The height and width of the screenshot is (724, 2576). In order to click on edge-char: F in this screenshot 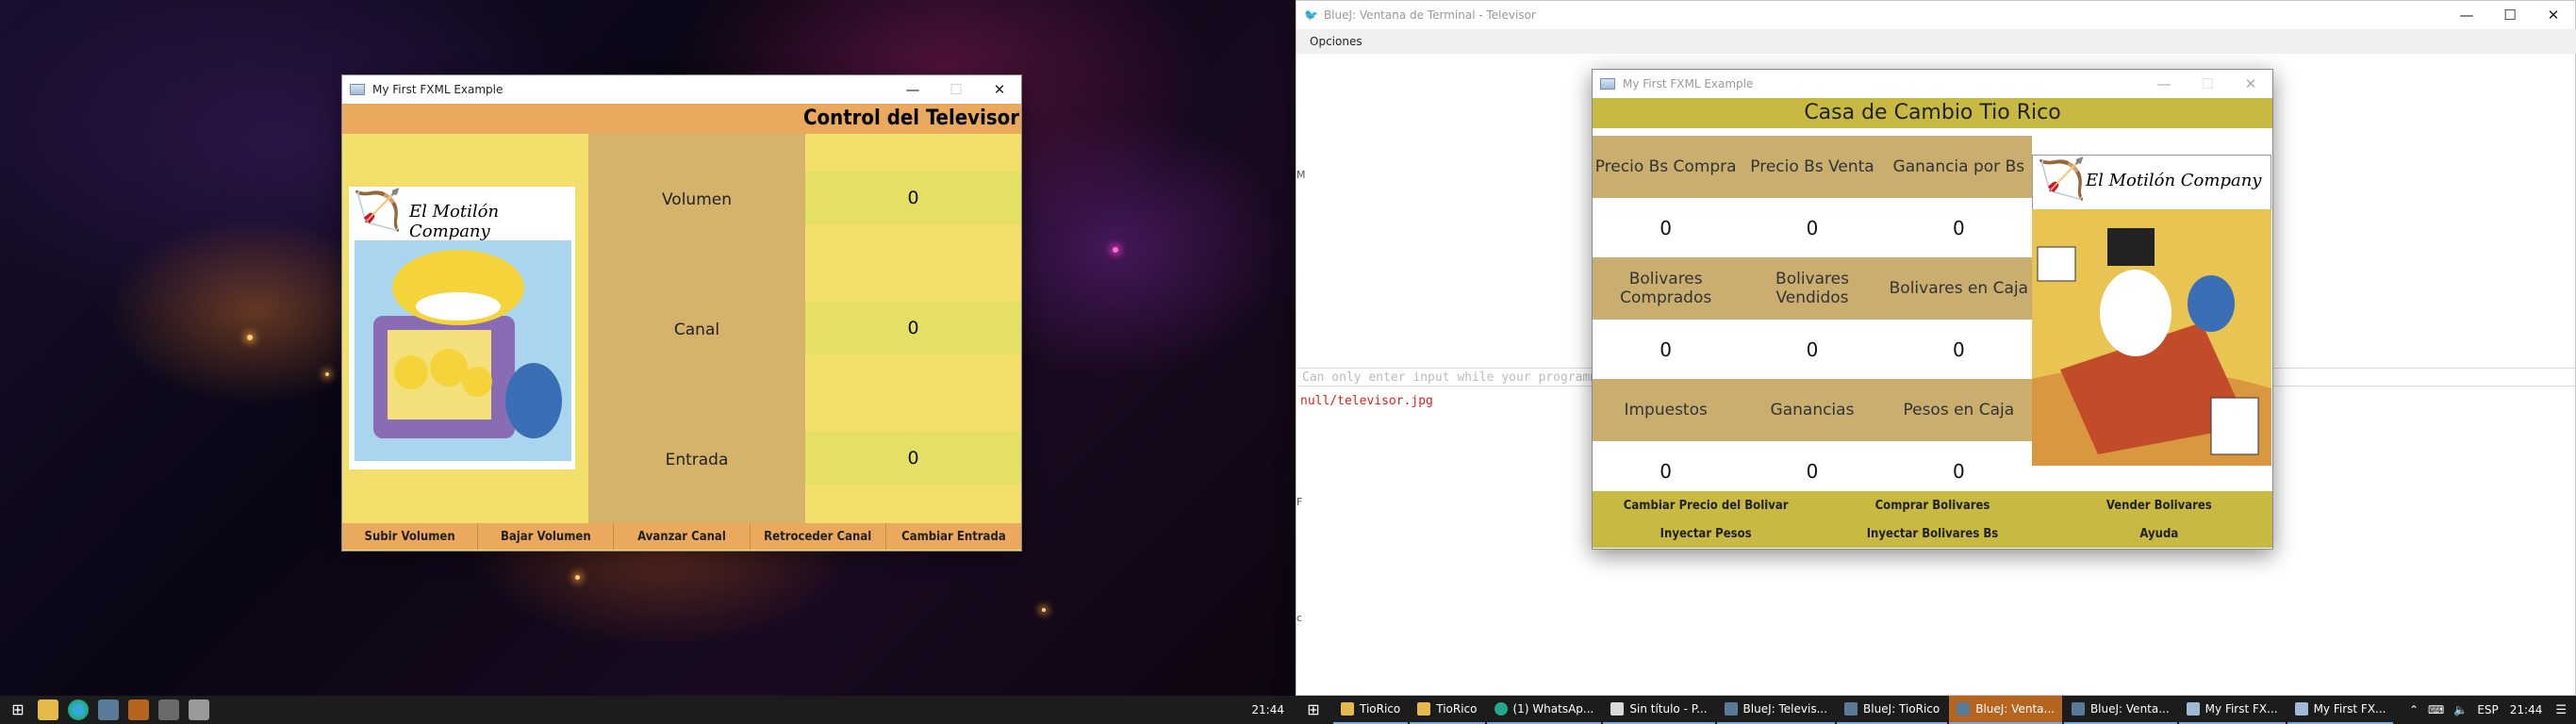, I will do `click(1299, 502)`.